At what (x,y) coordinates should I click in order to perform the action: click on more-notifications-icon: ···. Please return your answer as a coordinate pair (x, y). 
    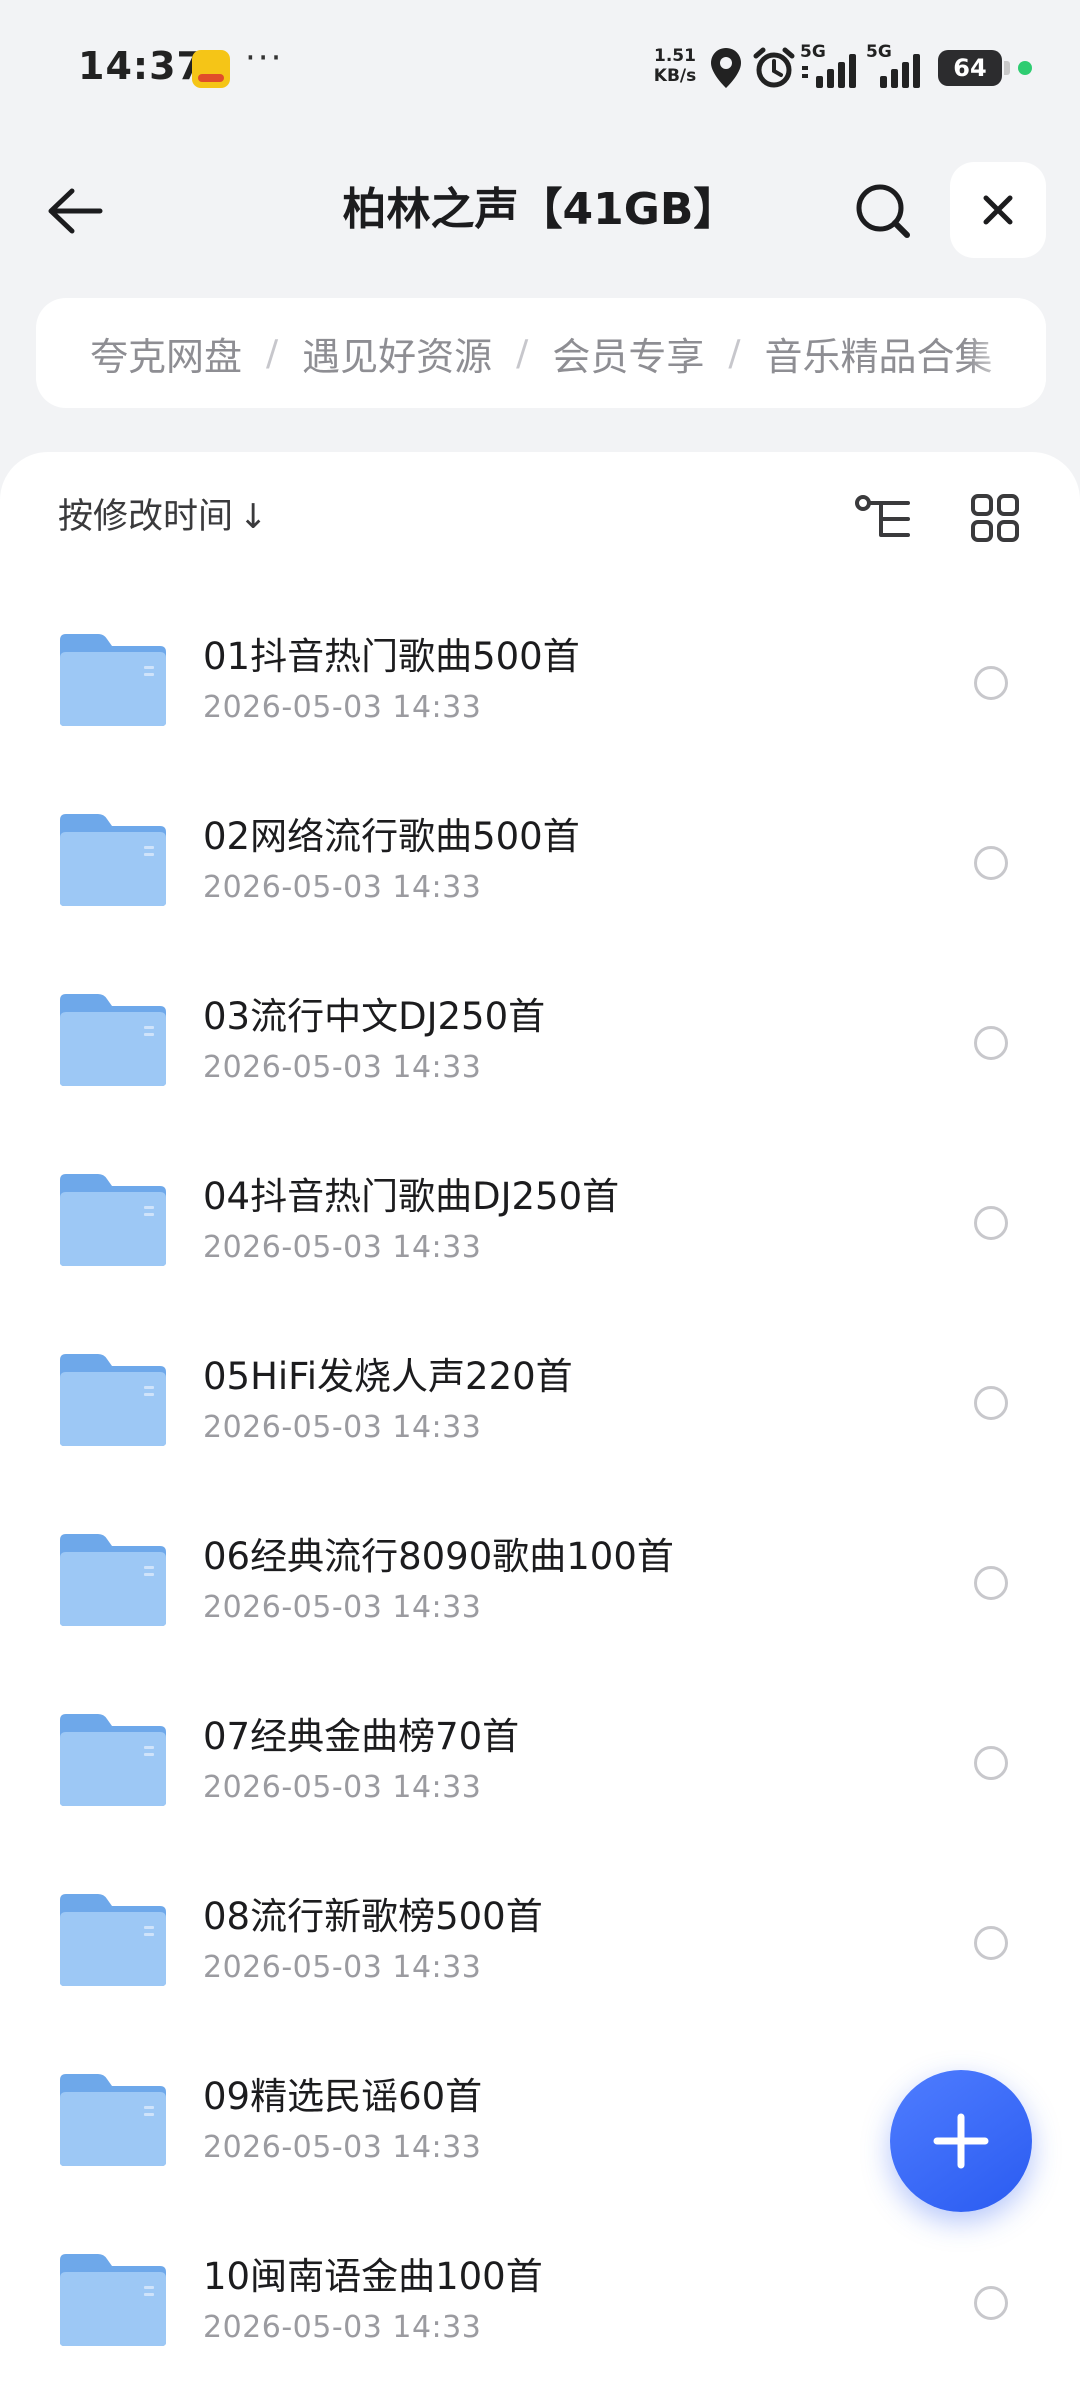
    Looking at the image, I should click on (264, 58).